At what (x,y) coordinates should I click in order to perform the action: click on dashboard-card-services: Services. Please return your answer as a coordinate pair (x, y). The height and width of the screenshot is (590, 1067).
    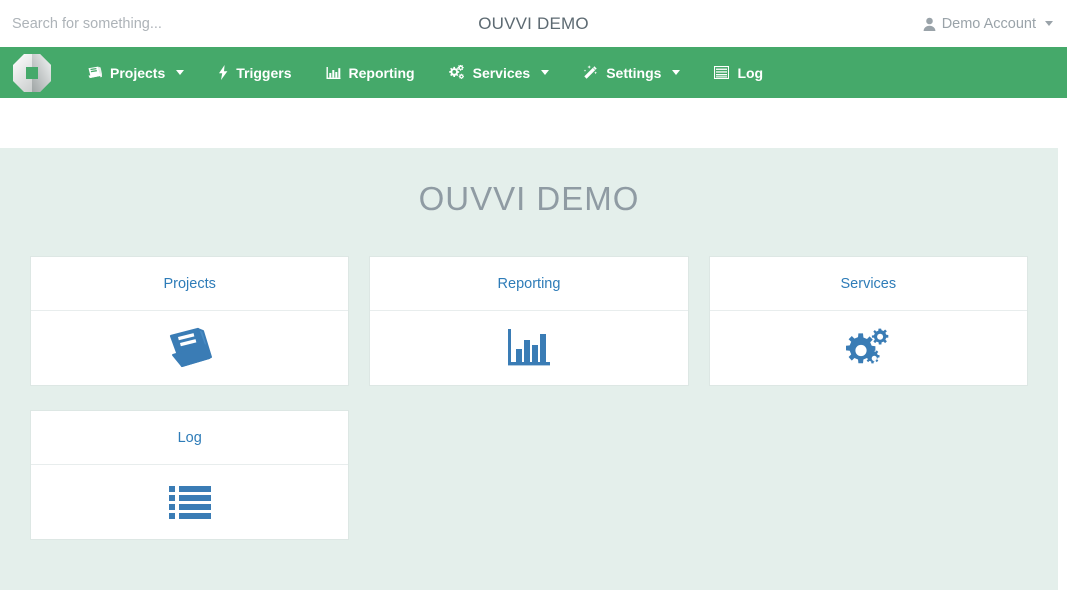
    Looking at the image, I should click on (868, 321).